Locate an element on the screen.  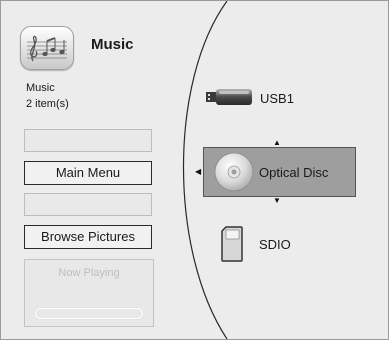
category-label: Music is located at coordinates (40, 88).